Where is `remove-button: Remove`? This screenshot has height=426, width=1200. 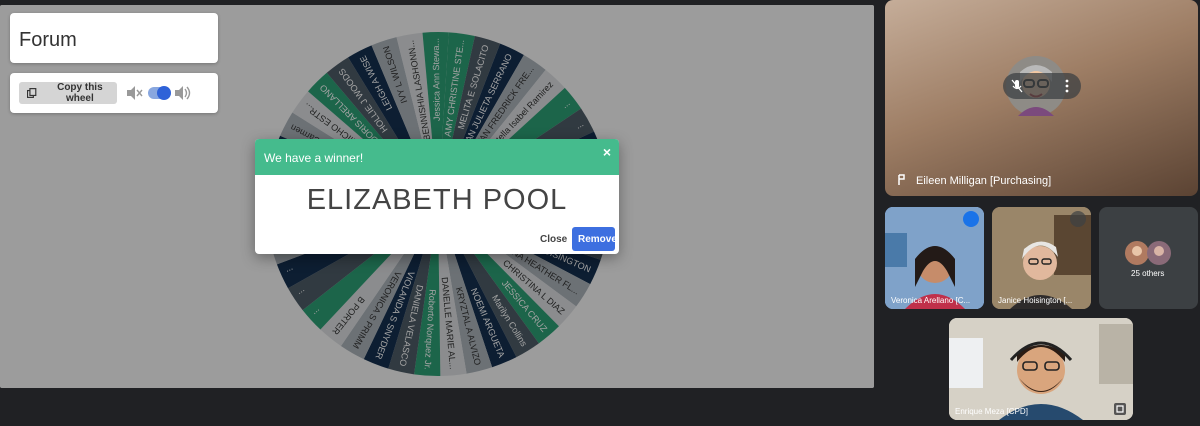
remove-button: Remove is located at coordinates (594, 239).